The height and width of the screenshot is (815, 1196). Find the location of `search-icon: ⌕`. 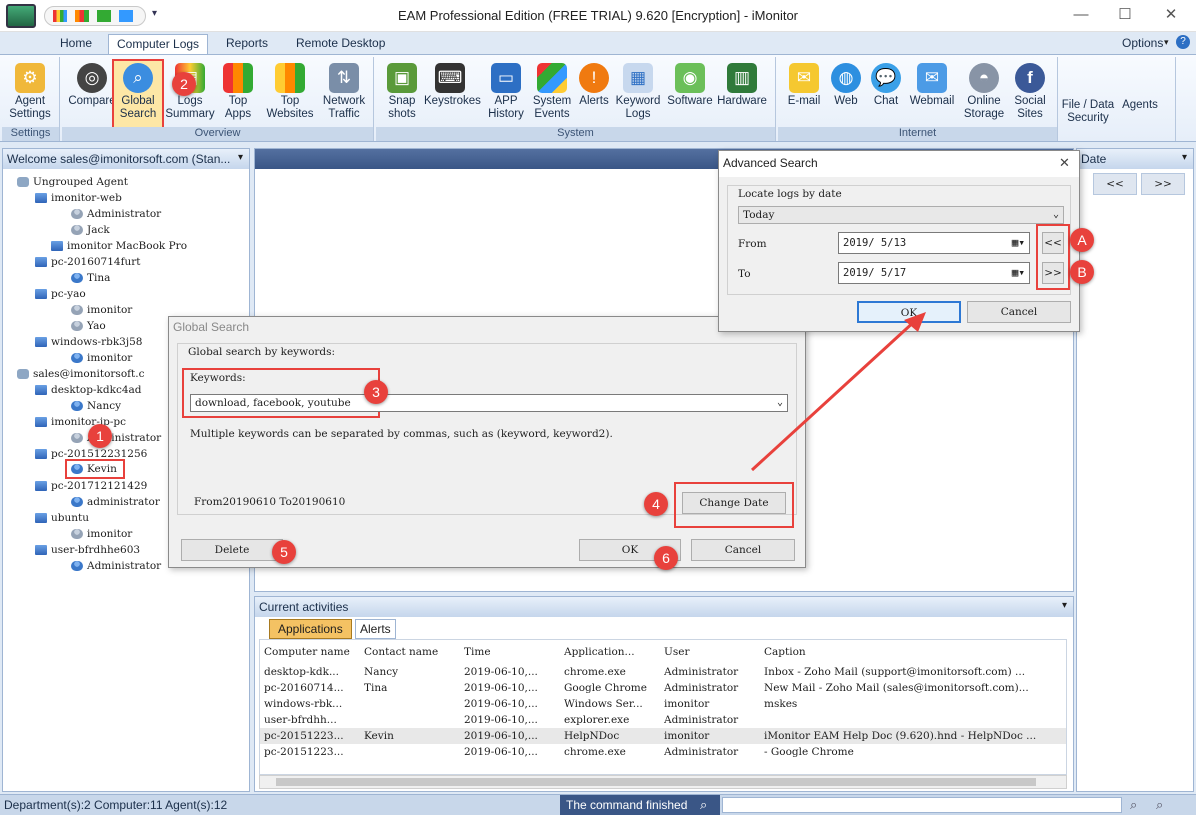

search-icon: ⌕ is located at coordinates (703, 805).